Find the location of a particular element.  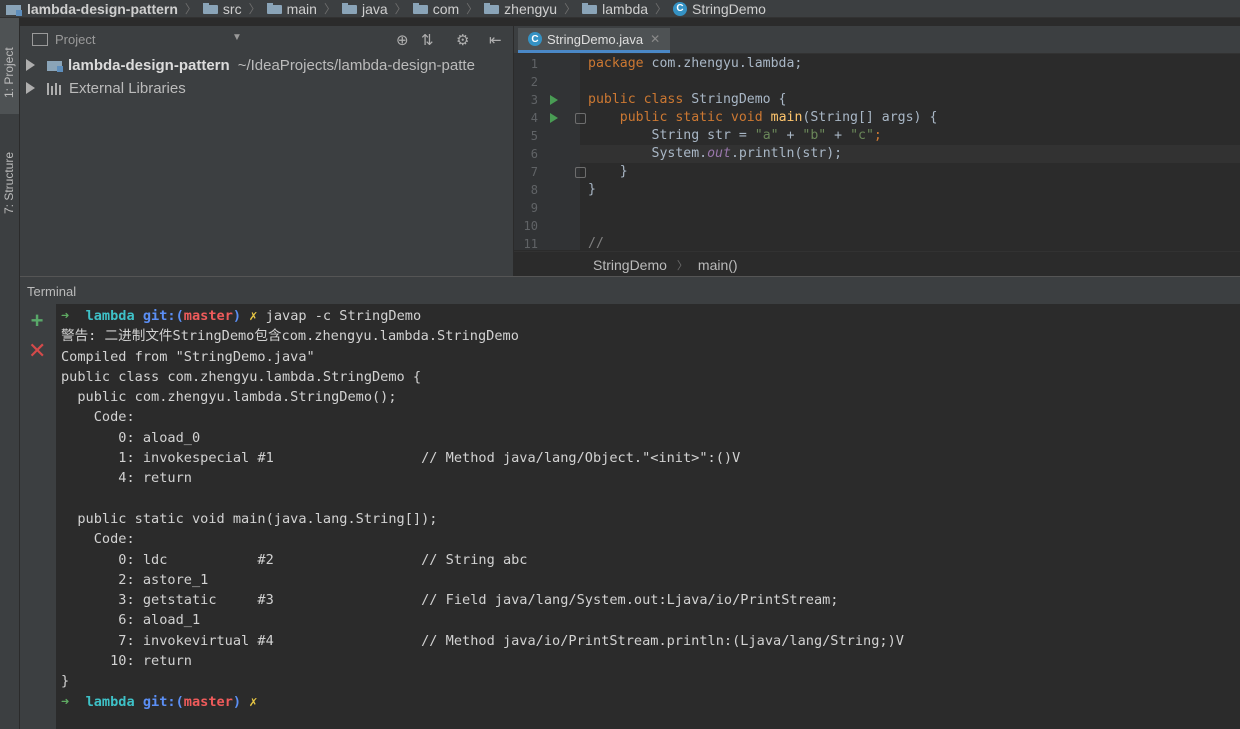

terminal-line: 4: return is located at coordinates (126, 478).